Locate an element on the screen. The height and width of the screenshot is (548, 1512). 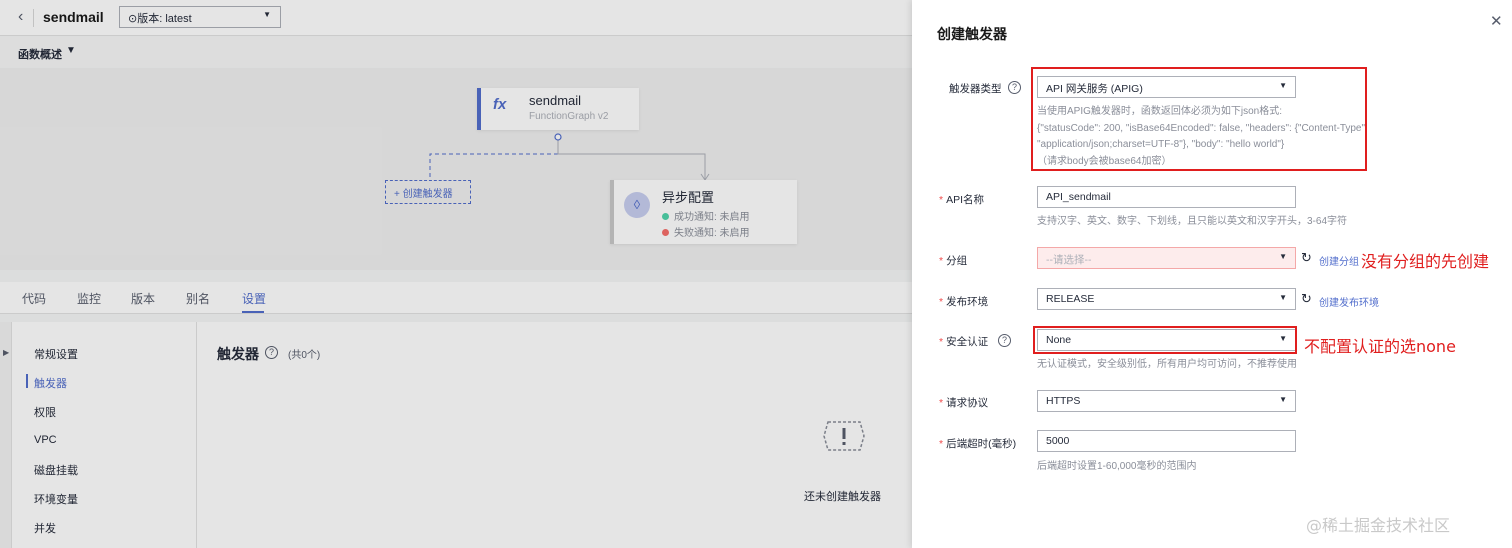
close-icon: ✕ is located at coordinates (1496, 21).